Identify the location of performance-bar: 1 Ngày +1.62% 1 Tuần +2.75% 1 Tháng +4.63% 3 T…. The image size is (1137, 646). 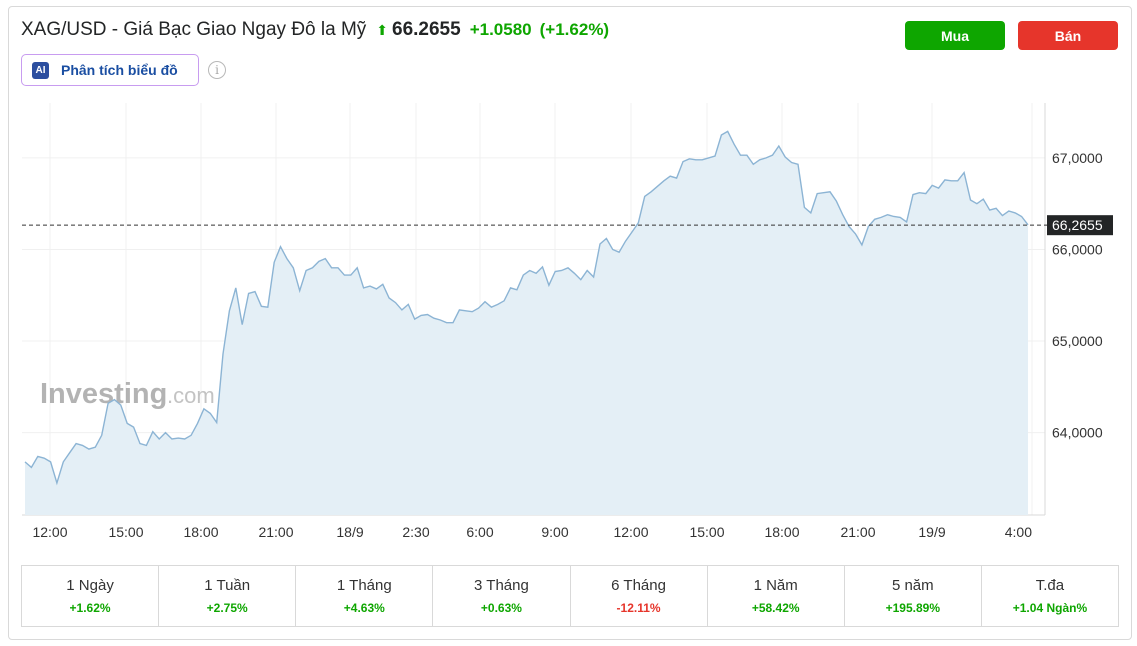
(570, 596).